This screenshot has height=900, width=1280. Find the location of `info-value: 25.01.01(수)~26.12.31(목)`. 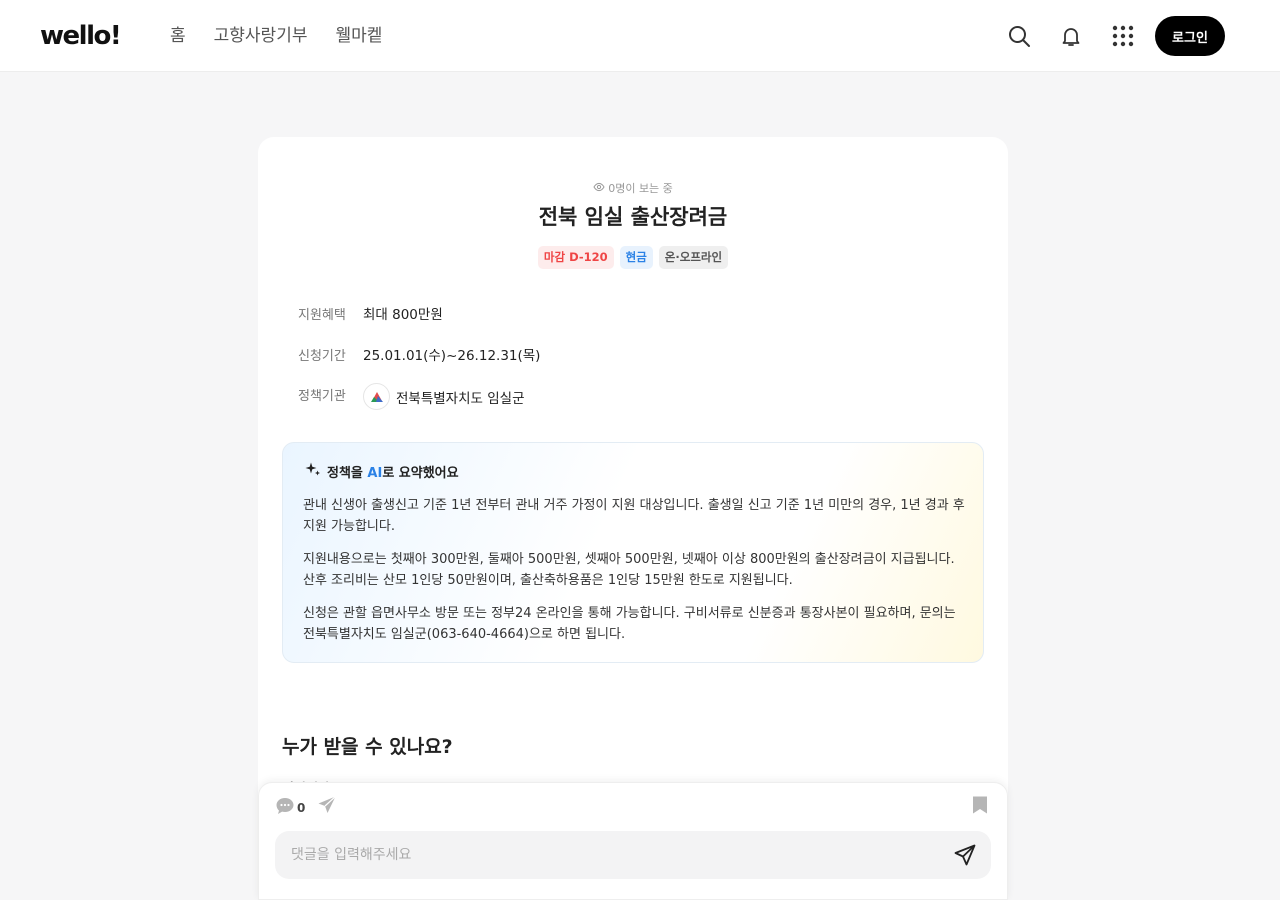

info-value: 25.01.01(수)~26.12.31(목) is located at coordinates (452, 356).